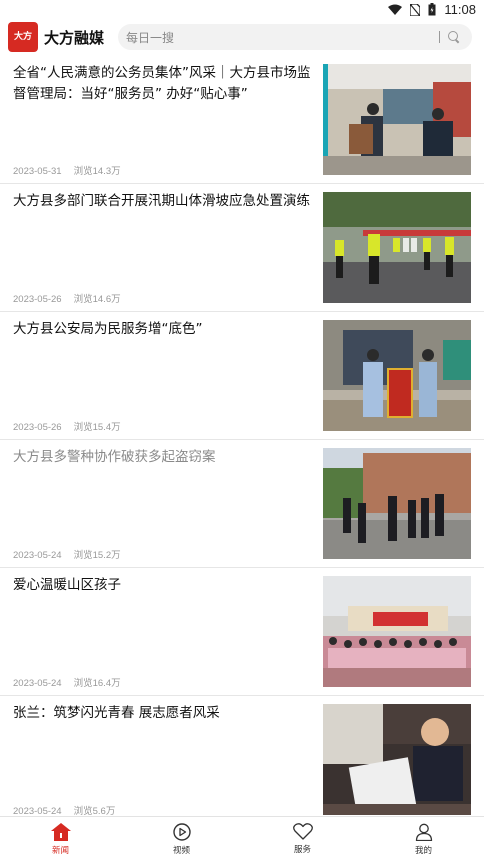  What do you see at coordinates (242, 760) in the screenshot?
I see `news-item: 张兰：筑梦闪光青春 展志愿者风采 2023-05-24 浏览5.6万` at bounding box center [242, 760].